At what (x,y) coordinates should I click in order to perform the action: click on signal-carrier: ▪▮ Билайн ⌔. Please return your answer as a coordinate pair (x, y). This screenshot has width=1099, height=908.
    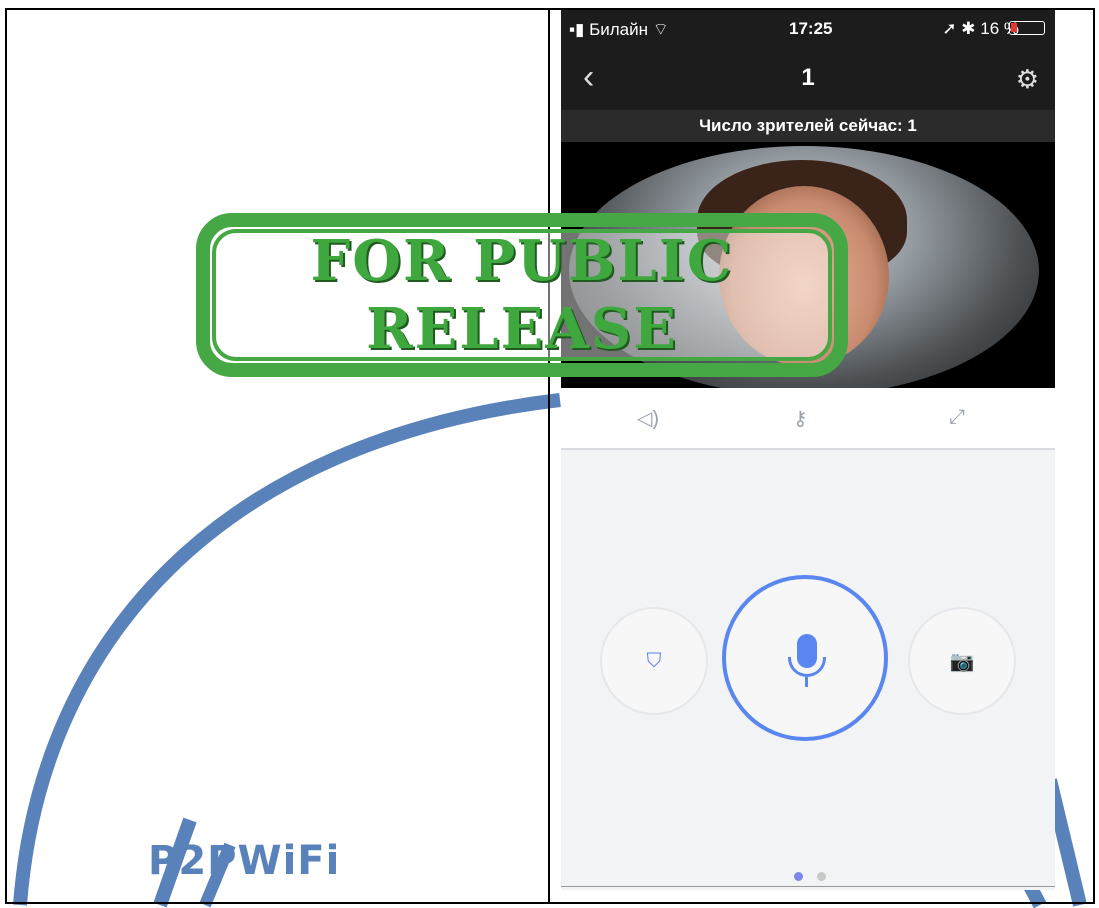
    Looking at the image, I should click on (619, 29).